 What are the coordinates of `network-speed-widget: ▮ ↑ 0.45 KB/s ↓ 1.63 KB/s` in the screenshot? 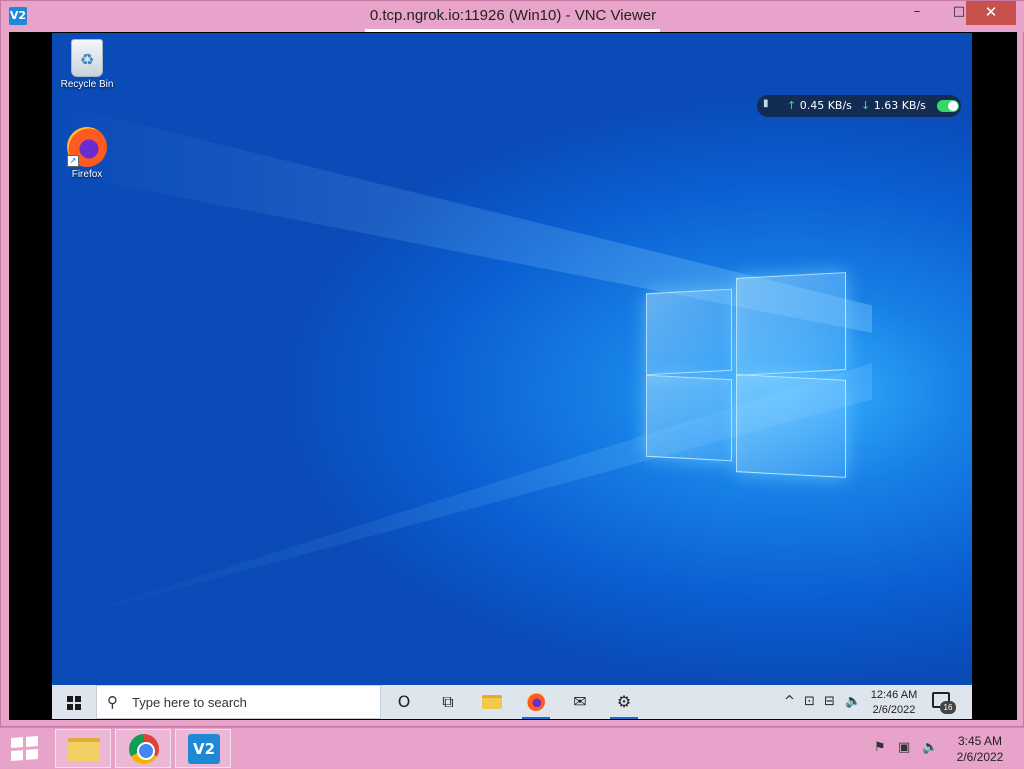 It's located at (859, 106).